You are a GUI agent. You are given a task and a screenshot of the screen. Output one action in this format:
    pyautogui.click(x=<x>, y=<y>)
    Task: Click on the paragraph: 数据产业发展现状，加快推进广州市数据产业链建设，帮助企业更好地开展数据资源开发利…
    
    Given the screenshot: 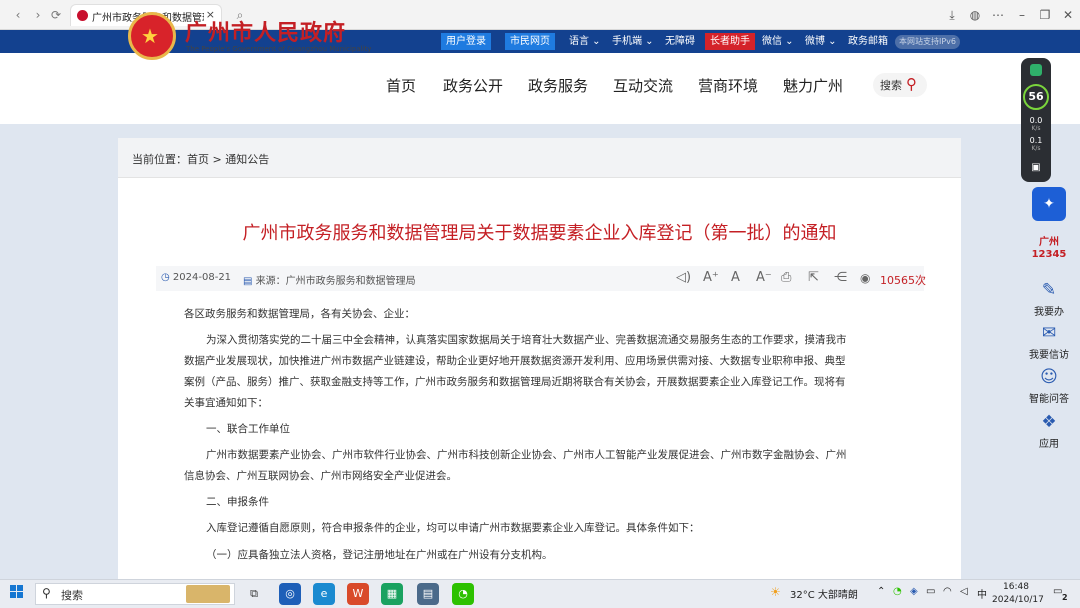 What is the action you would take?
    pyautogui.click(x=515, y=361)
    